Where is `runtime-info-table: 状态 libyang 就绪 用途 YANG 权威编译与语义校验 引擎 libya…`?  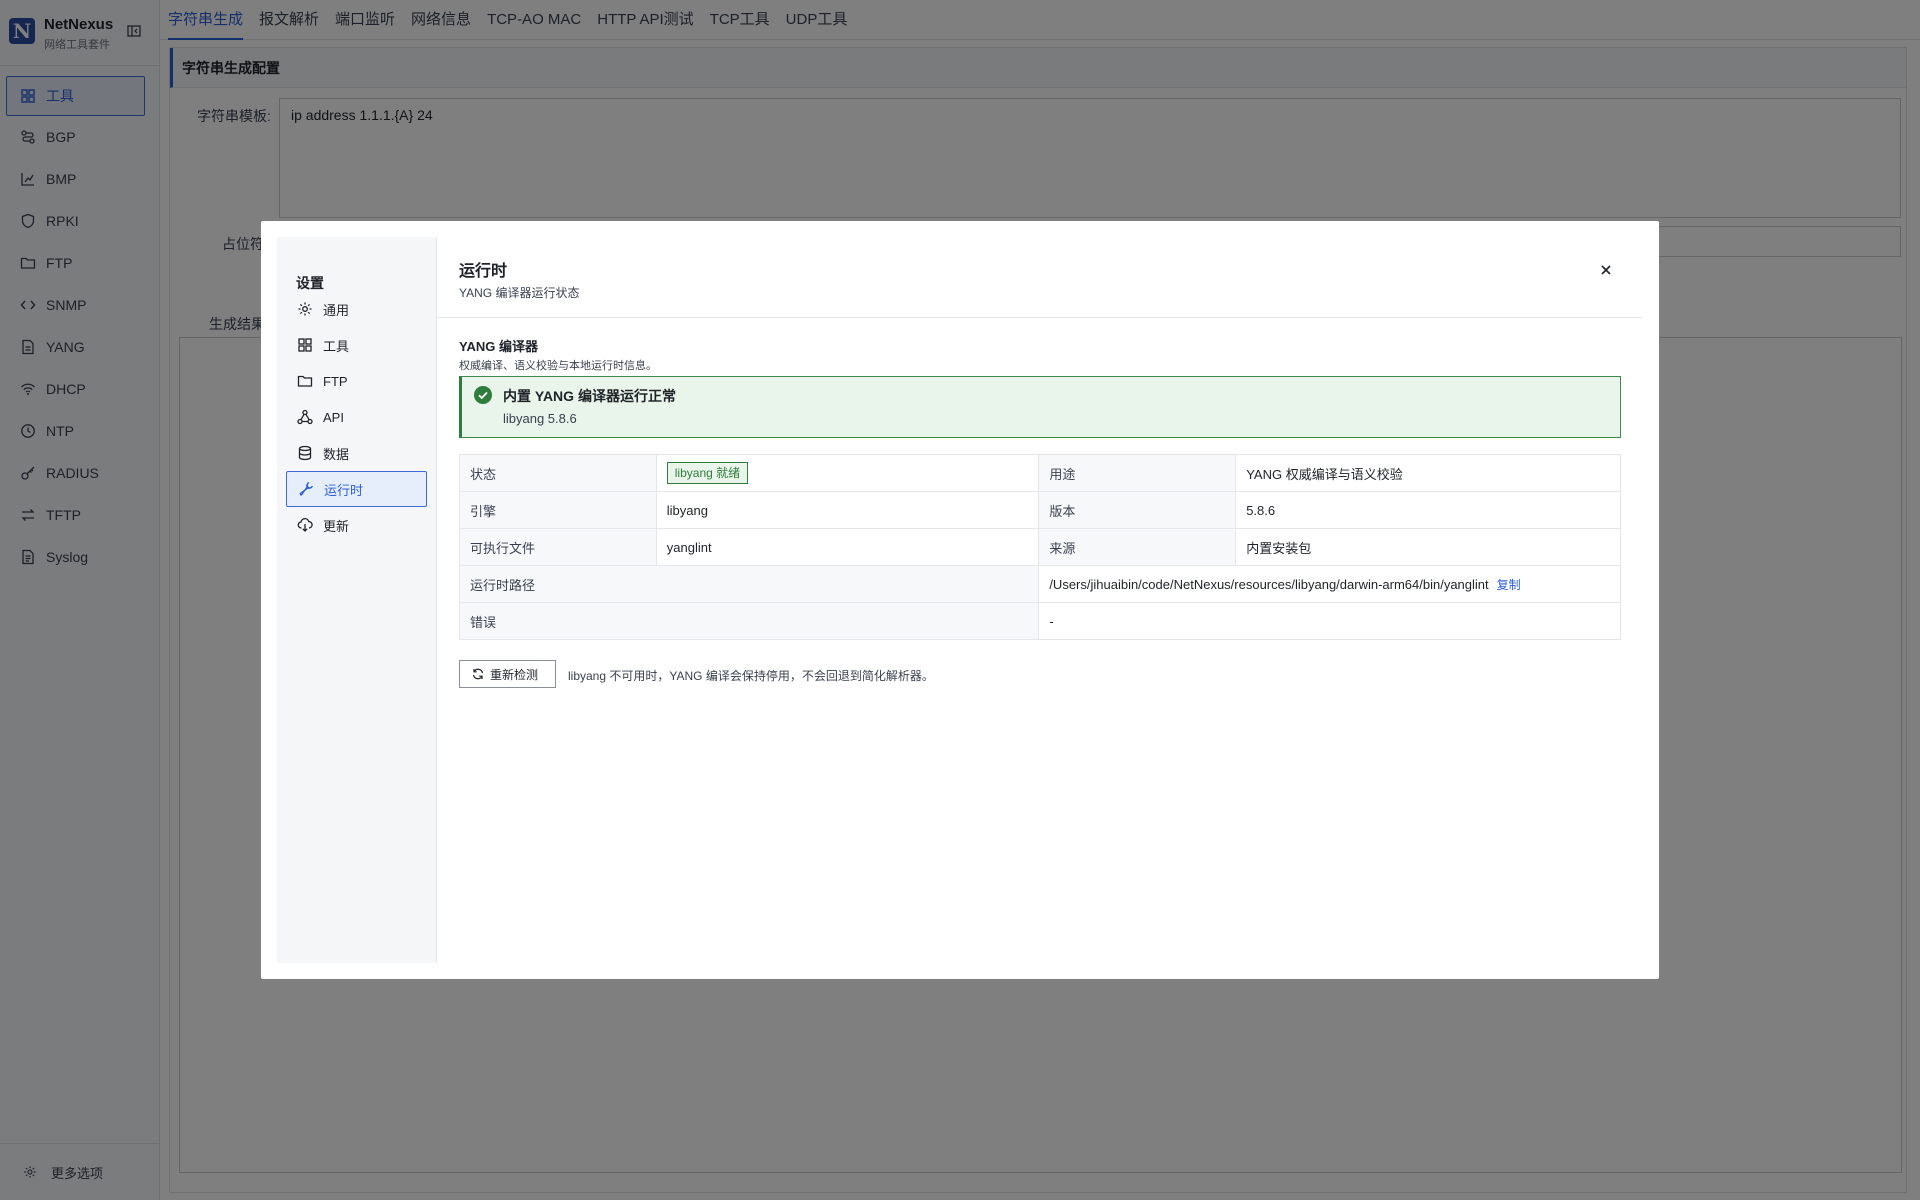
runtime-info-table: 状态 libyang 就绪 用途 YANG 权威编译与语义校验 引擎 libya… is located at coordinates (1039, 547).